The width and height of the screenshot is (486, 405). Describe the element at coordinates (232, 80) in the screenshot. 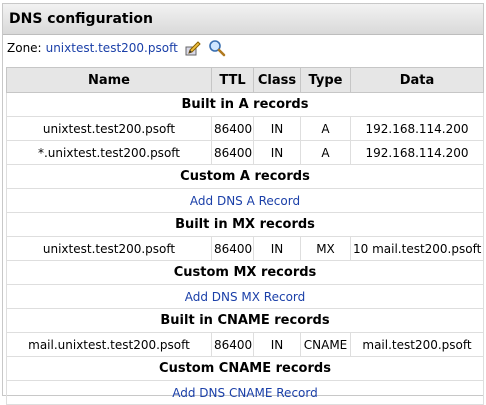

I see `column-header-ttl: TTL` at that location.